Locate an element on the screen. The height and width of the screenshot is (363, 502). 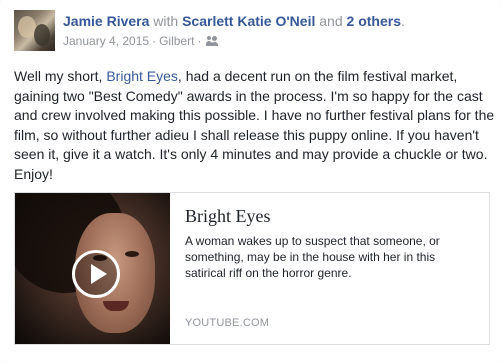
attachment-domain: YOUTUBE.COM is located at coordinates (227, 323).